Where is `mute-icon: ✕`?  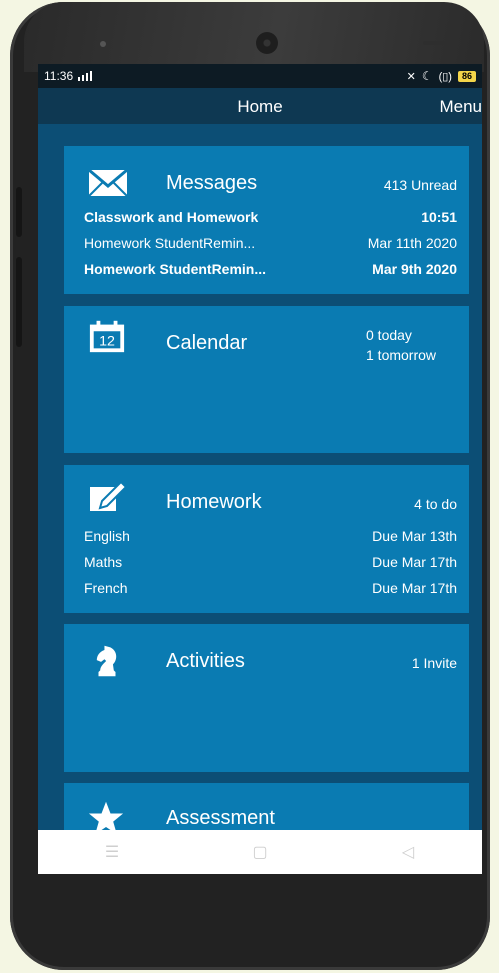
mute-icon: ✕ is located at coordinates (411, 76).